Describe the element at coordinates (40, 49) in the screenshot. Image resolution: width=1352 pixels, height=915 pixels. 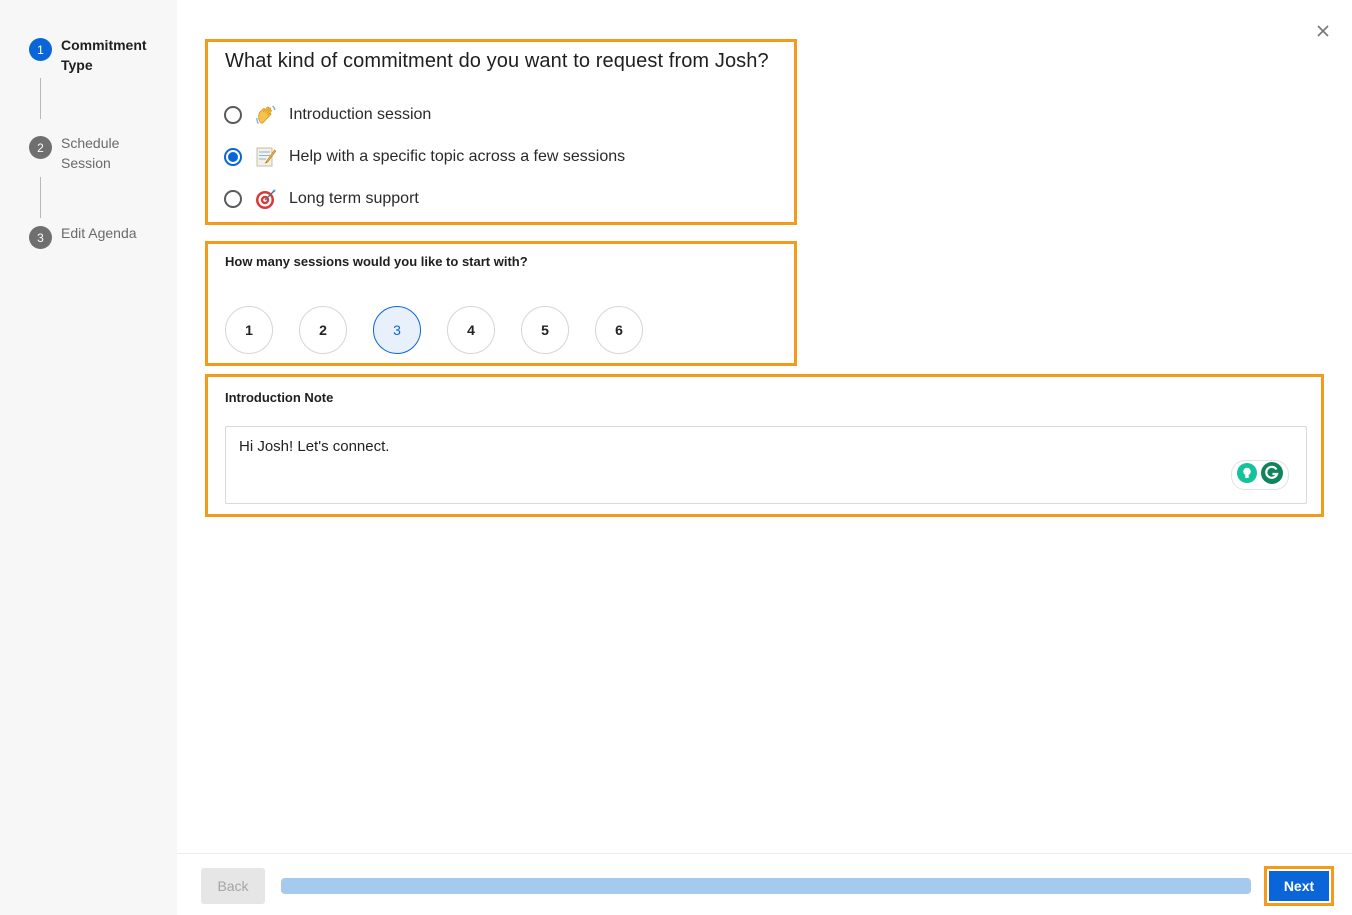
I see `step-number: 1` at that location.